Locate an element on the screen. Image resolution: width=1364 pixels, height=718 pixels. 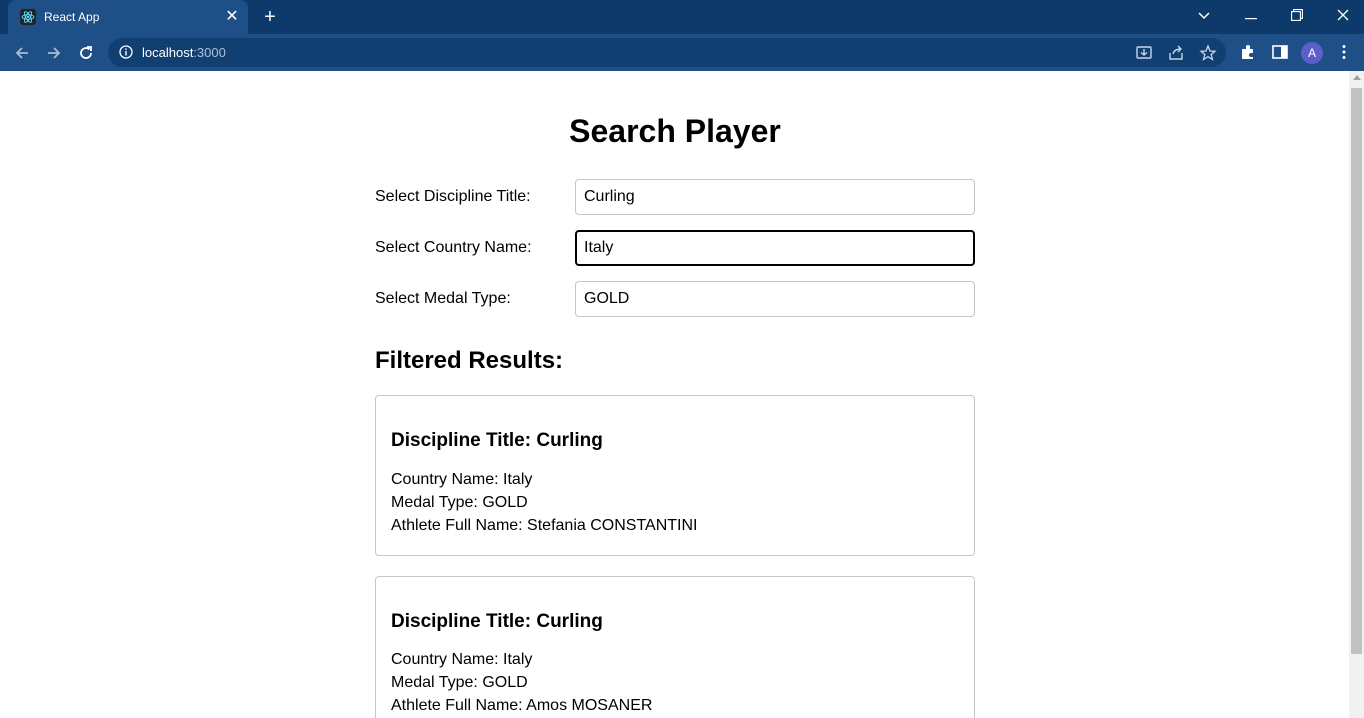
reload-icon is located at coordinates (86, 53).